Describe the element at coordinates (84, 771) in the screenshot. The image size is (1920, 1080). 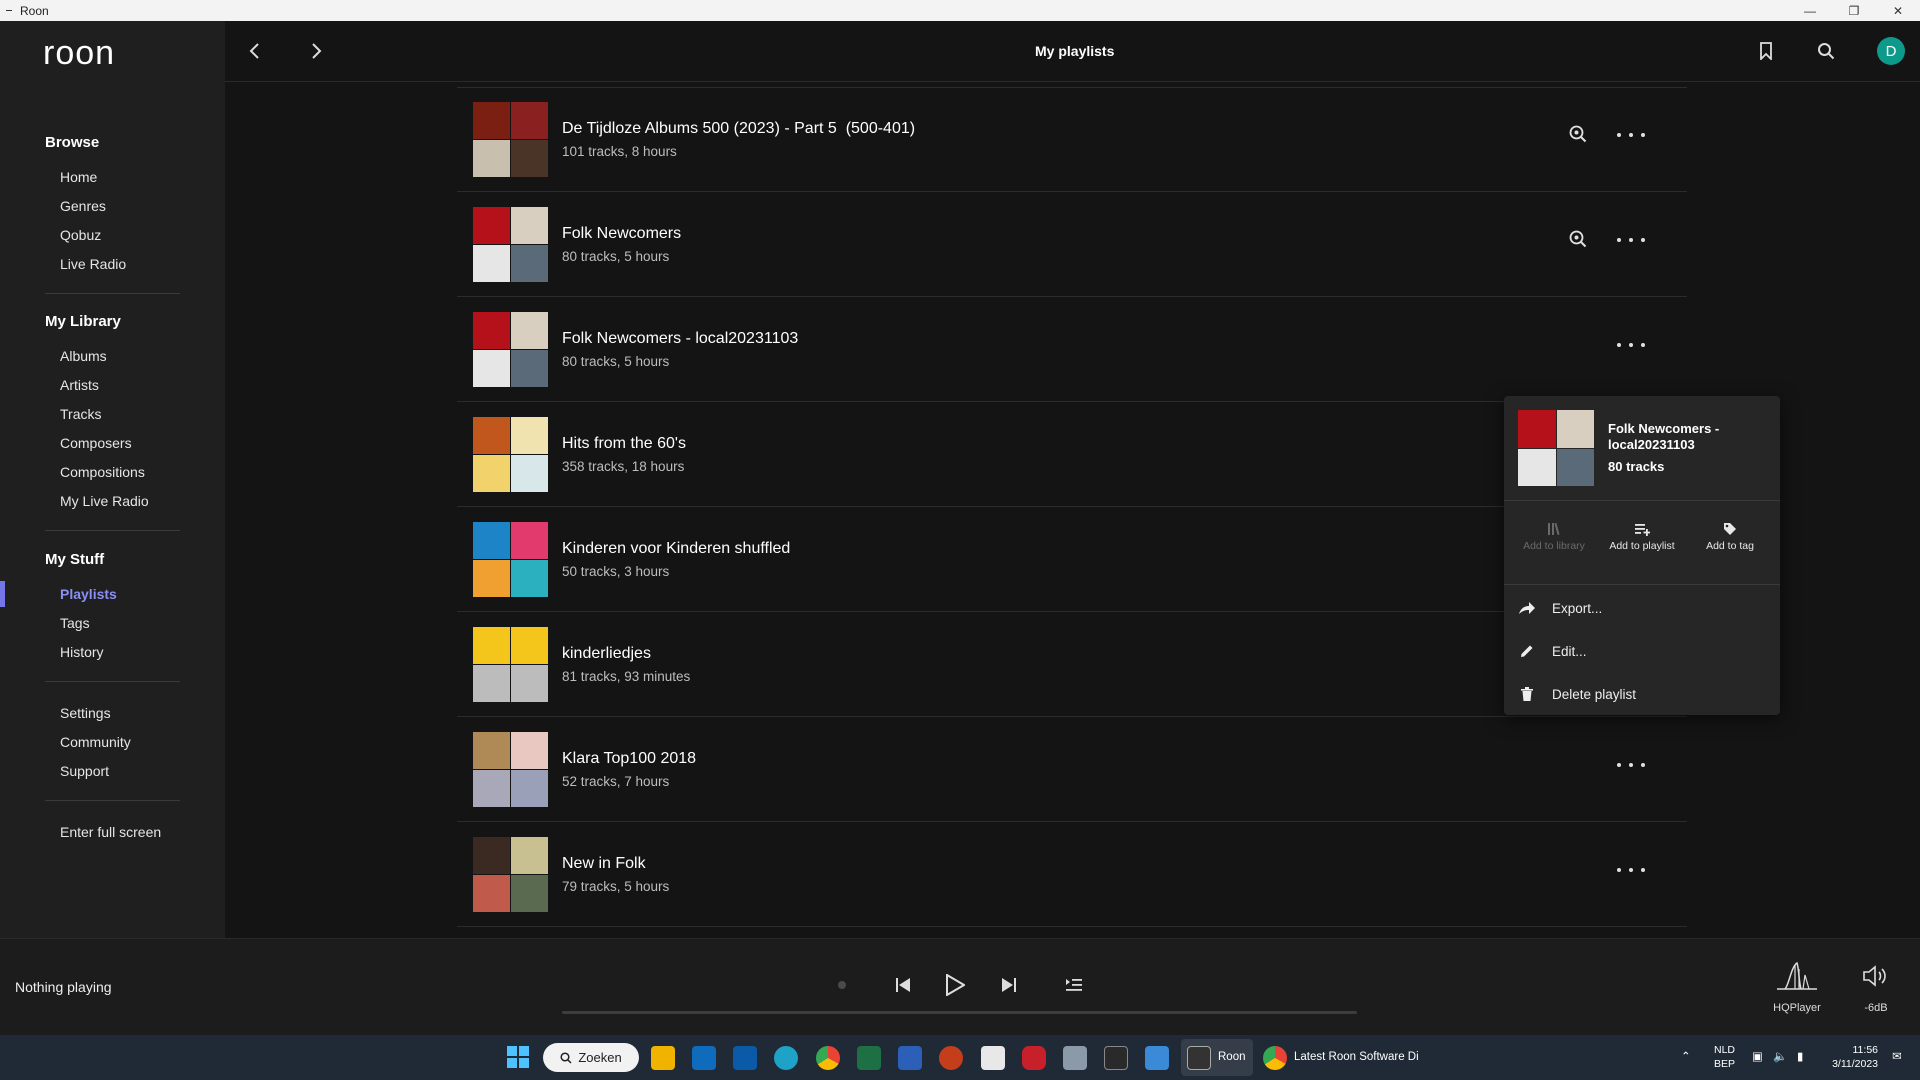
I see `sidebar-item-support: Support` at that location.